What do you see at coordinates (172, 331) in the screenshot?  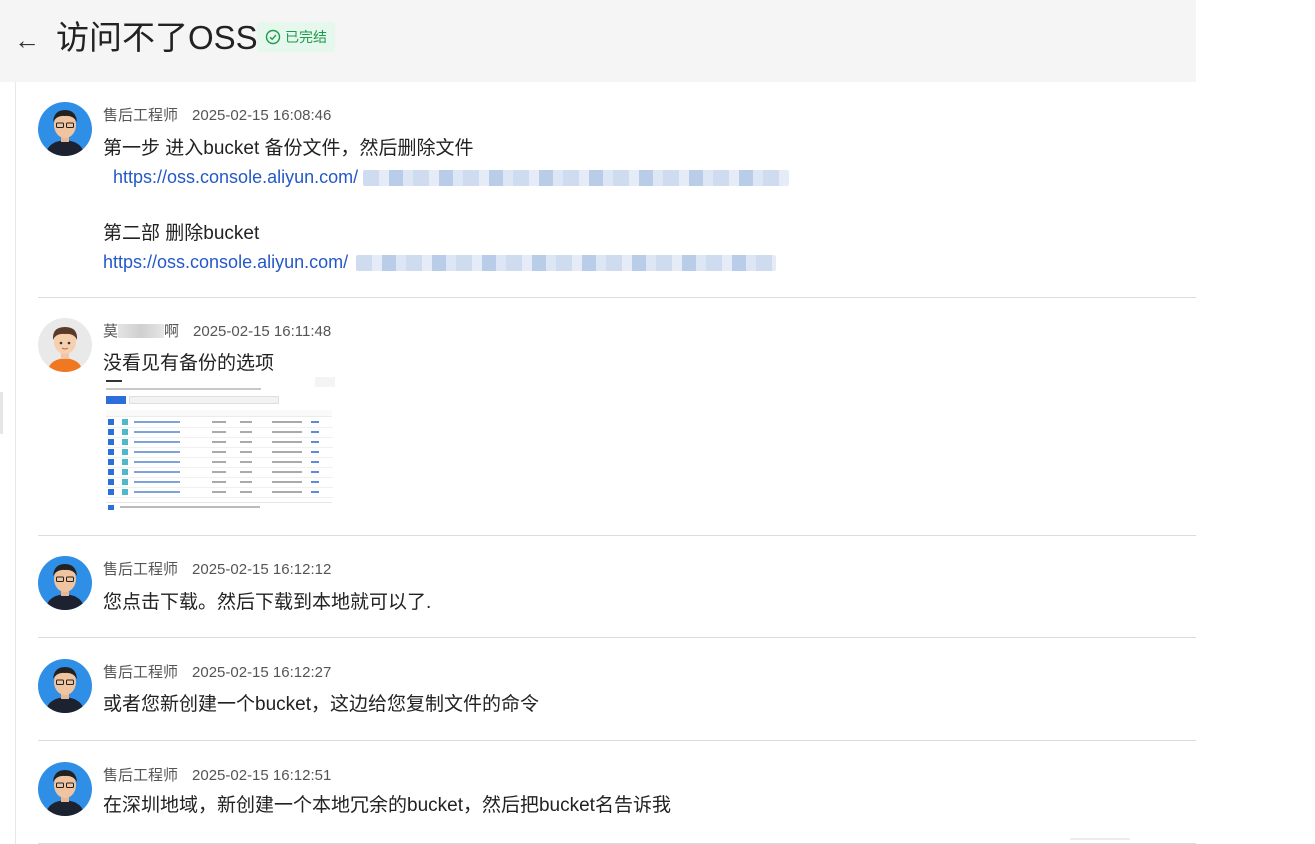 I see `author-name-suffix: 啊` at bounding box center [172, 331].